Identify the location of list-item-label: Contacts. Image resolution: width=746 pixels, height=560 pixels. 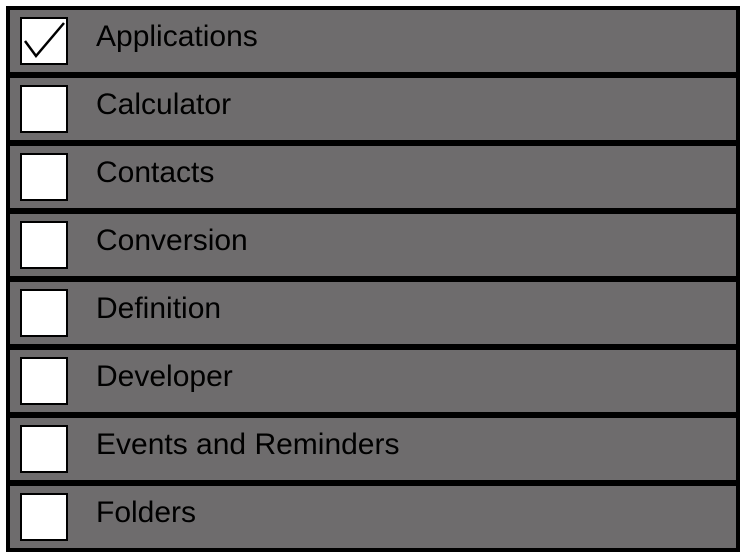
(155, 172).